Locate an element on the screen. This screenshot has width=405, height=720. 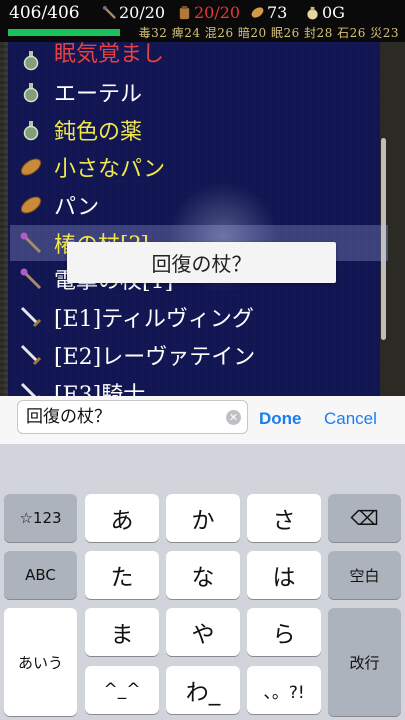
backpack-icon is located at coordinates (184, 12).